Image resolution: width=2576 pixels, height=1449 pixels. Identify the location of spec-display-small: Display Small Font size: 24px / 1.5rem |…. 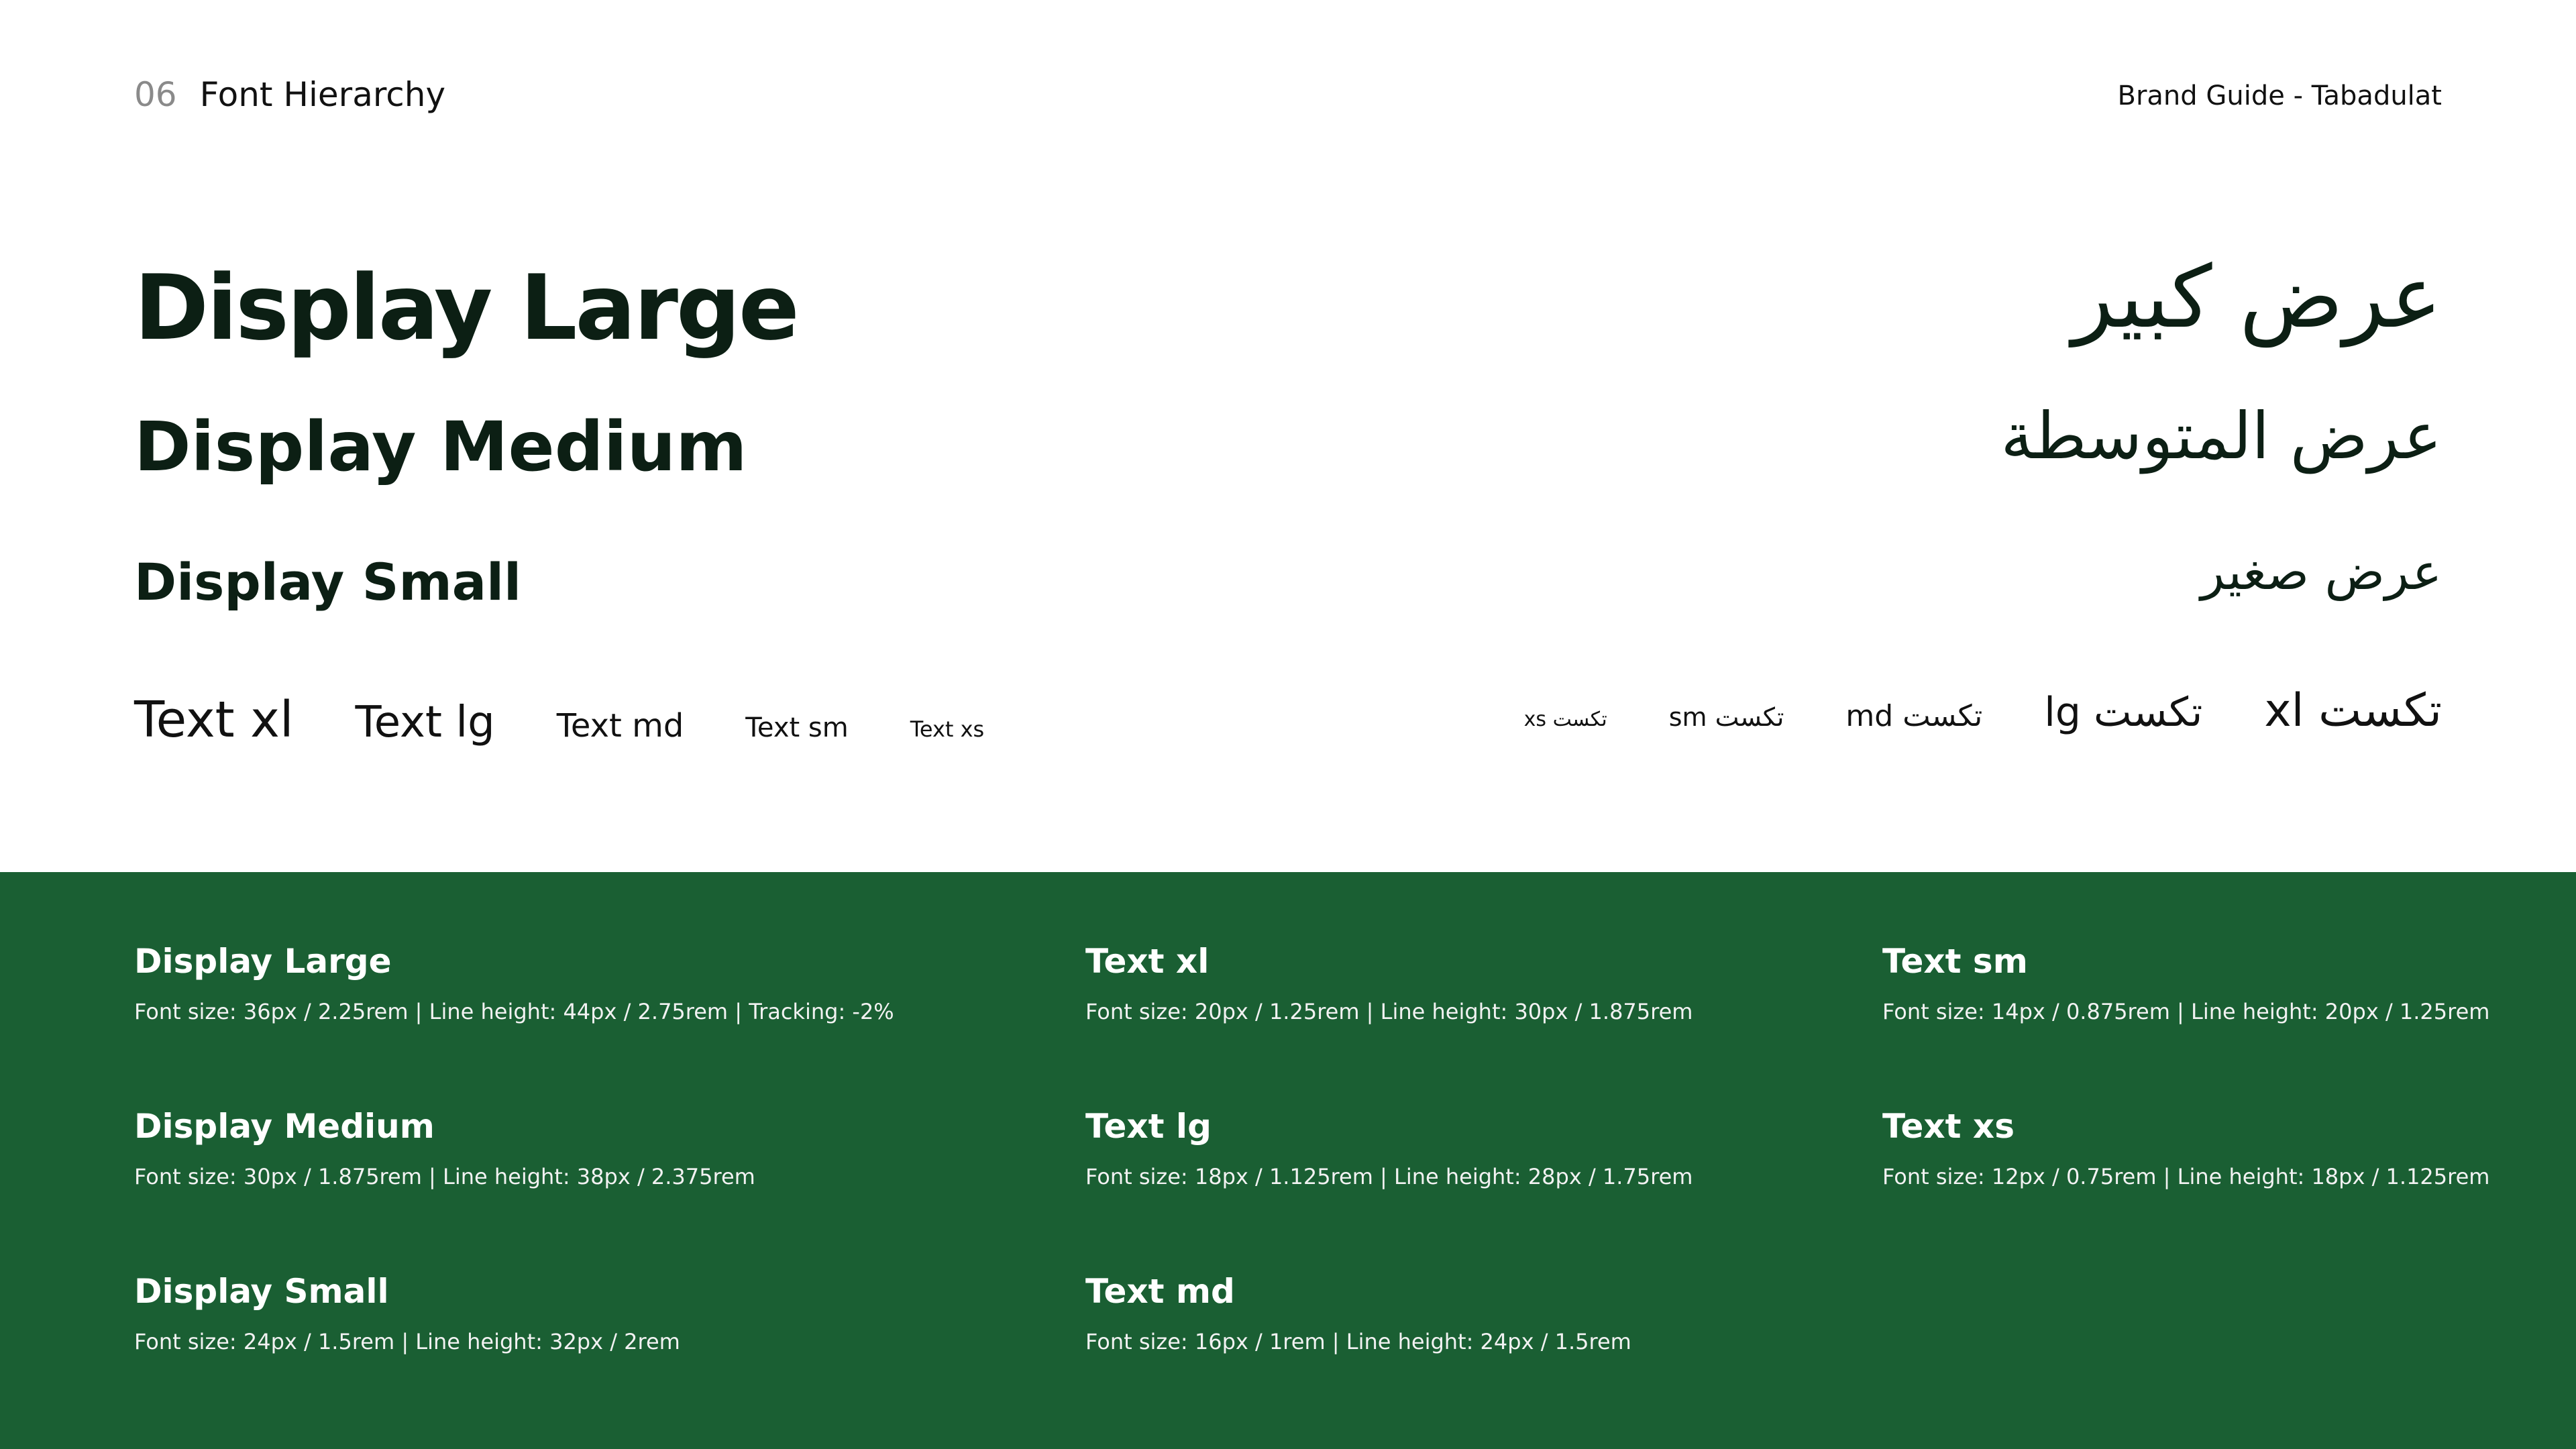
(407, 1313).